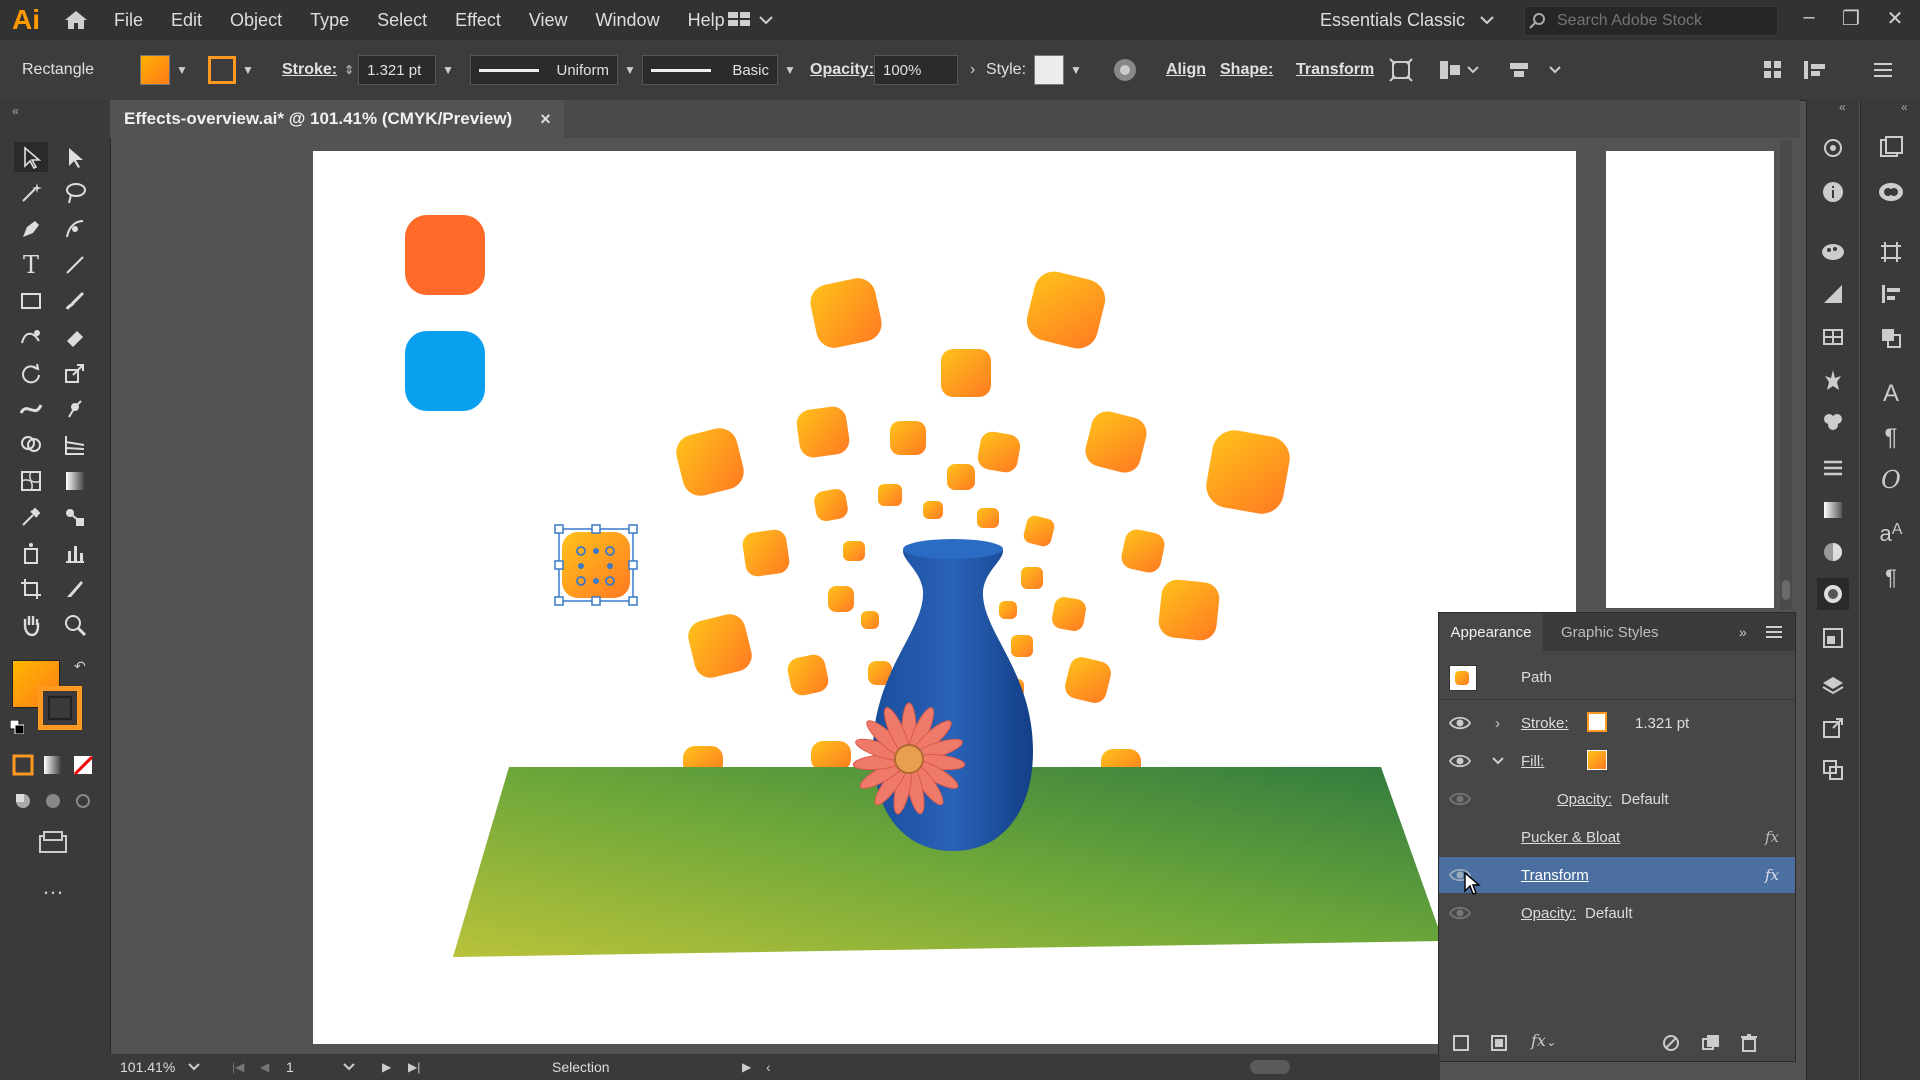  Describe the element at coordinates (1891, 192) in the screenshot. I see `creative-cloud-icon` at that location.